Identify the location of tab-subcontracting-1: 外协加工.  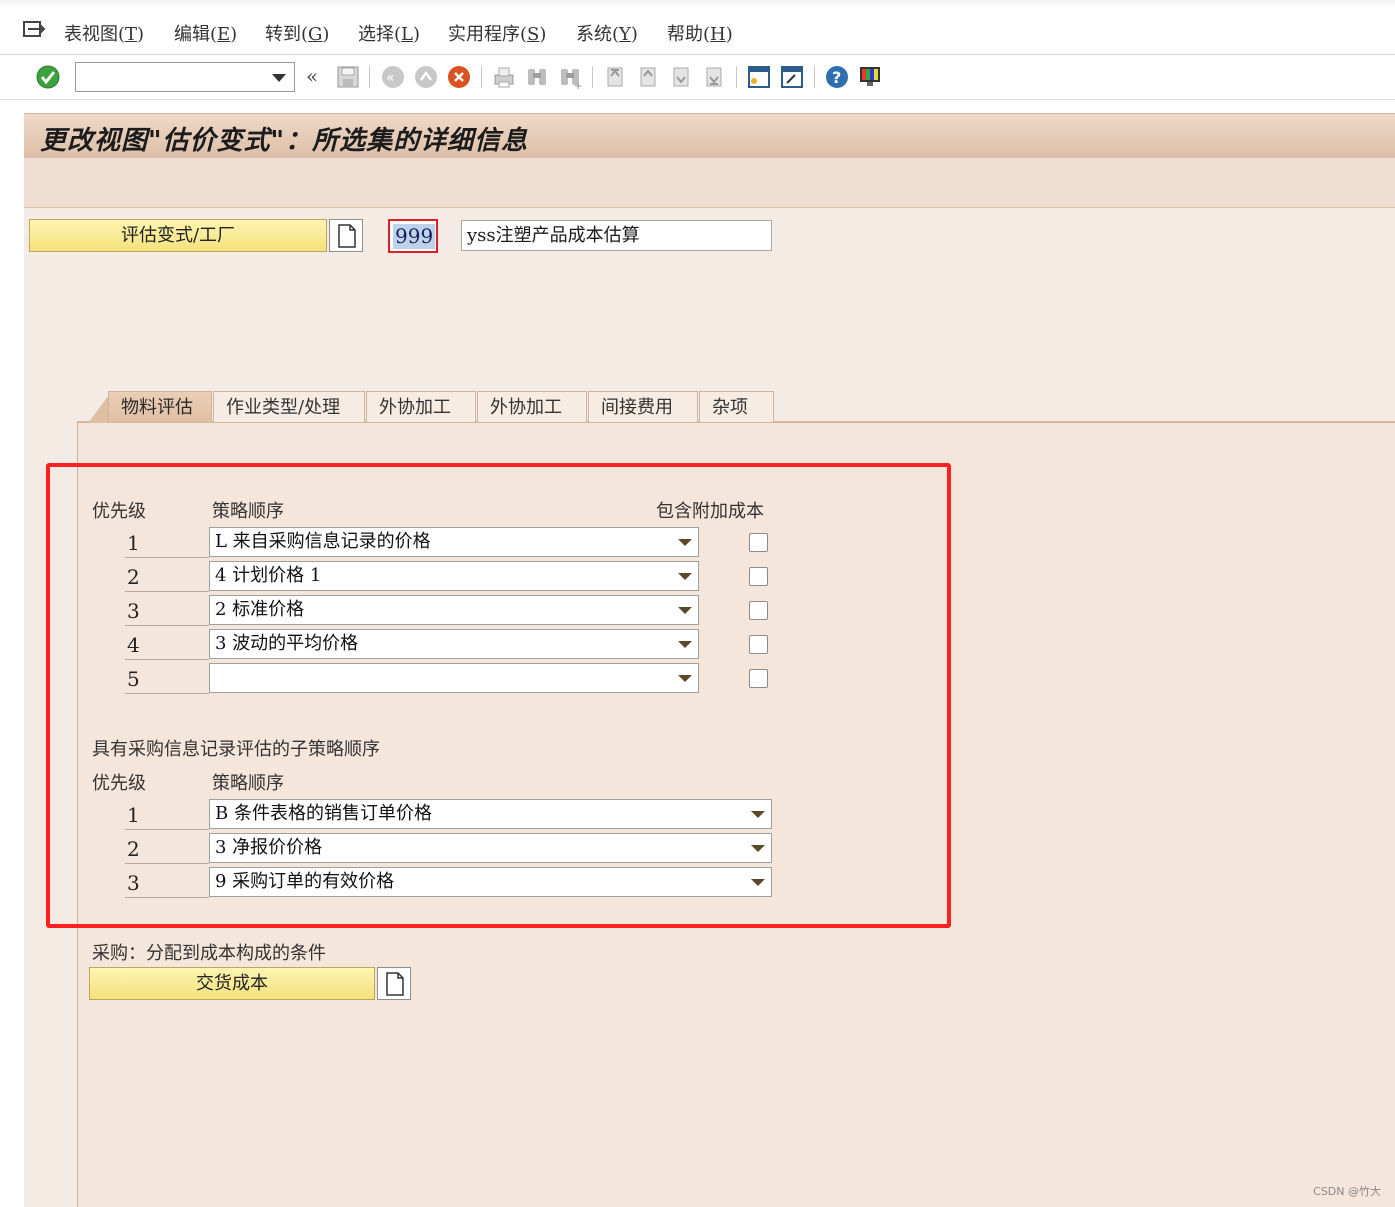
(421, 406).